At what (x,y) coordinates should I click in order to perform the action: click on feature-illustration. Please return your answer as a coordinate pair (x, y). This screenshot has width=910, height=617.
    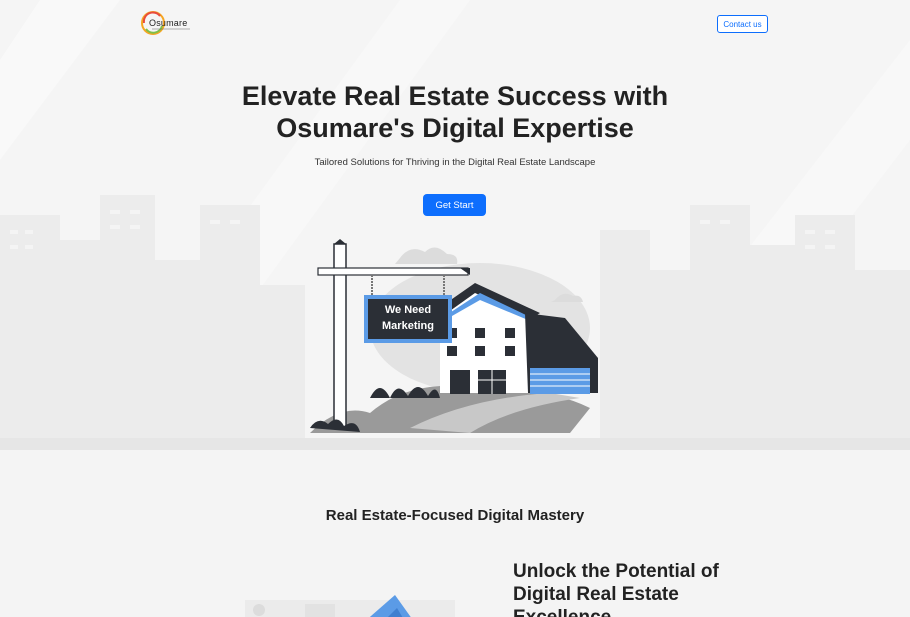
    Looking at the image, I should click on (350, 603).